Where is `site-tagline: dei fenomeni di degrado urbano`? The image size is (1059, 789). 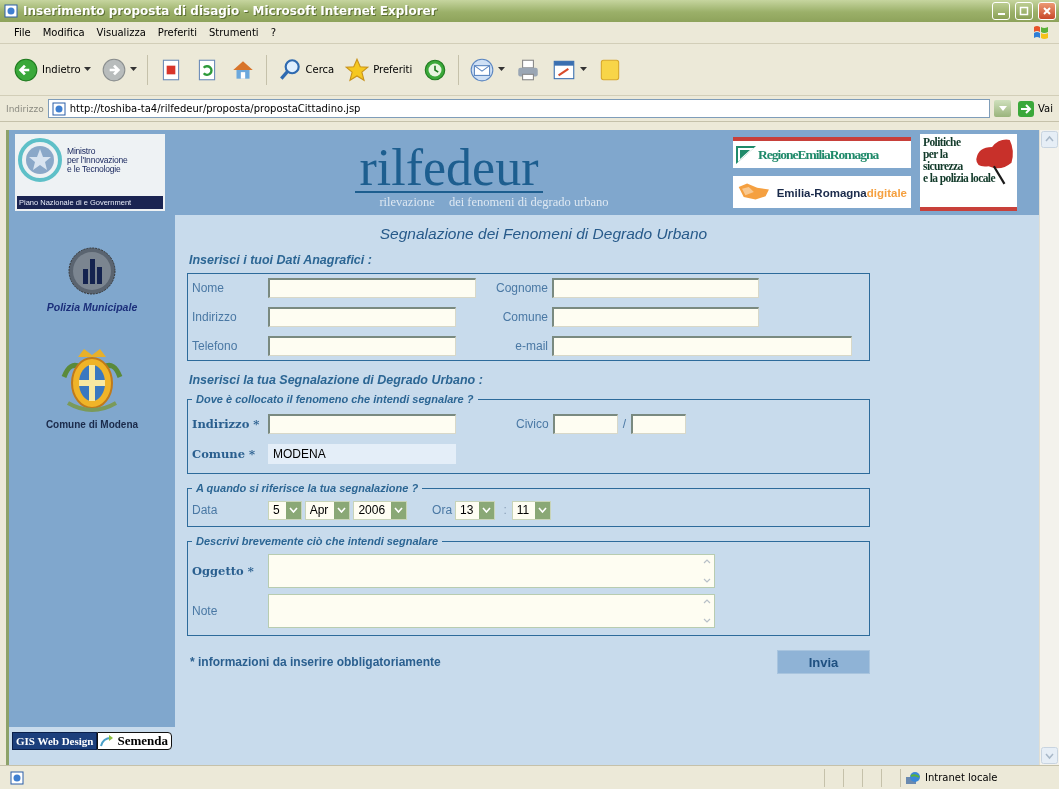 site-tagline: dei fenomeni di degrado urbano is located at coordinates (528, 202).